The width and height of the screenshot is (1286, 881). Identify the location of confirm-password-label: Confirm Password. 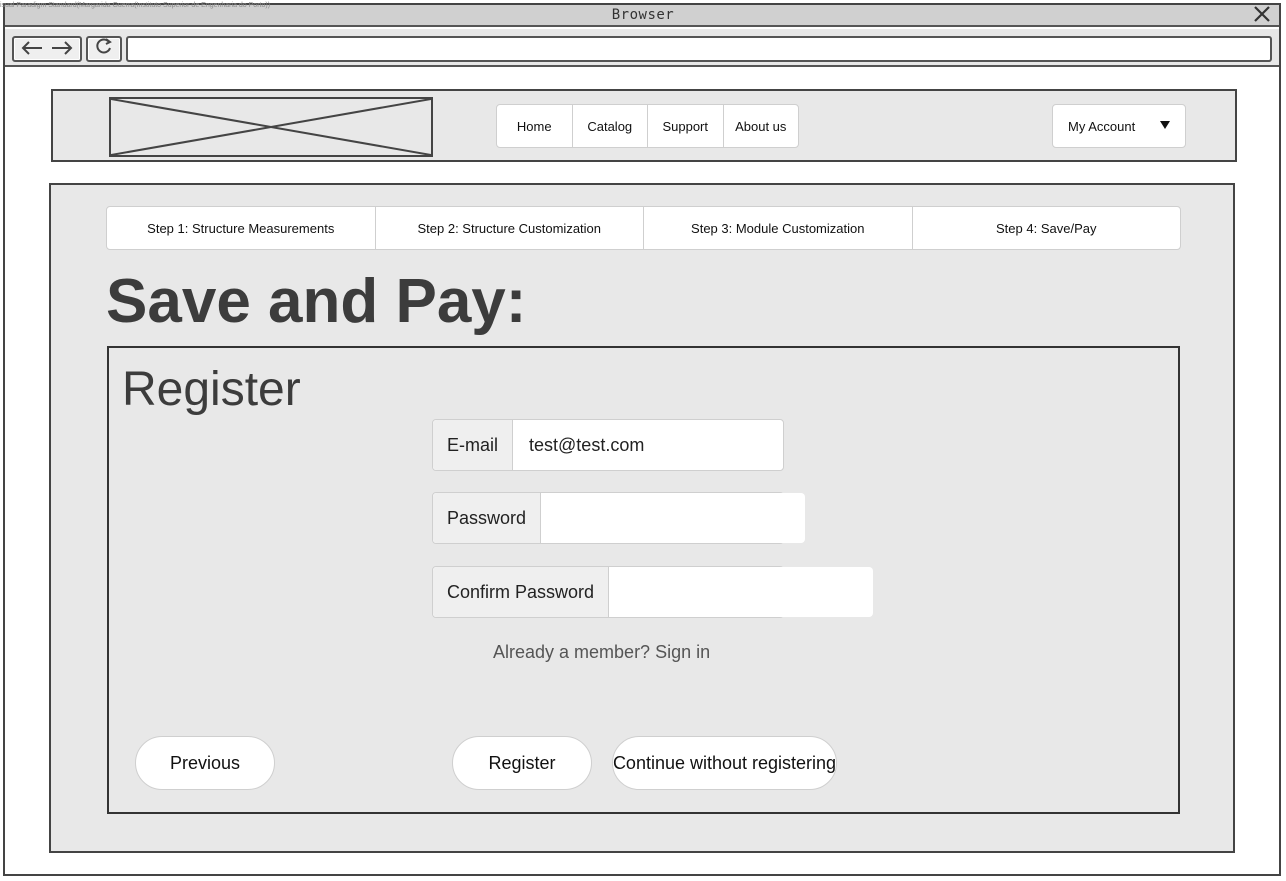
(521, 592).